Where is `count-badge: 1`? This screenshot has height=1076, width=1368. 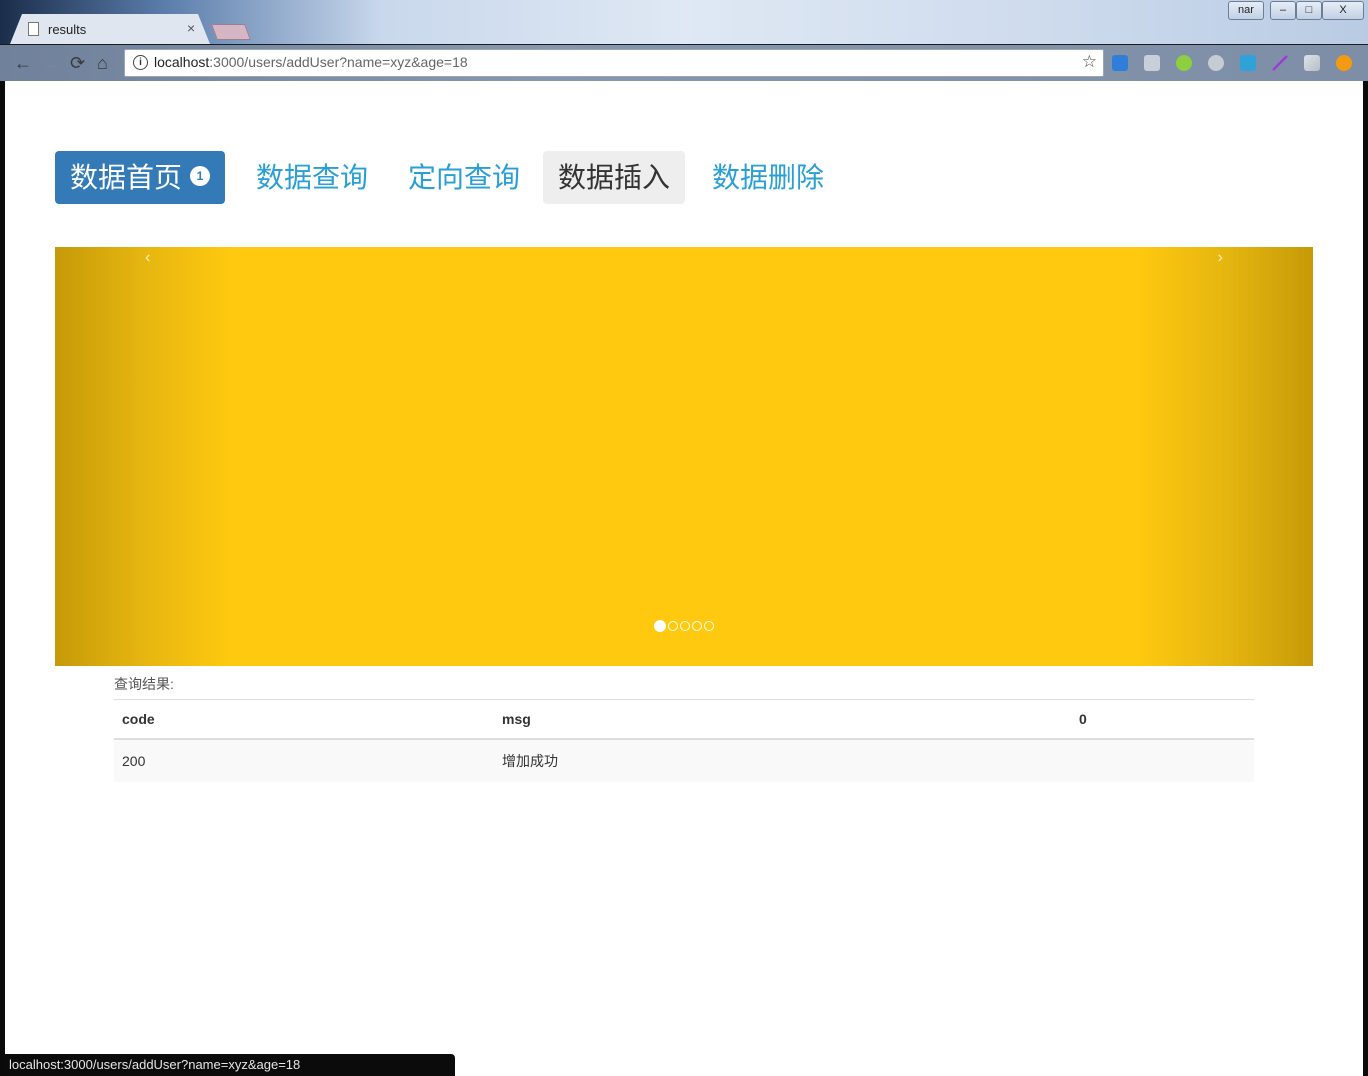 count-badge: 1 is located at coordinates (200, 176).